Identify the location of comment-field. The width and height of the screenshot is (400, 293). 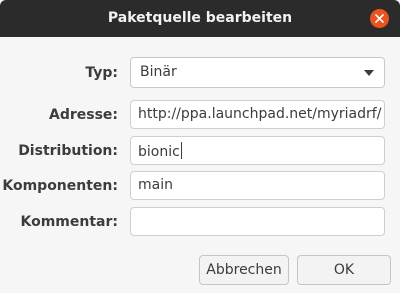
(257, 221).